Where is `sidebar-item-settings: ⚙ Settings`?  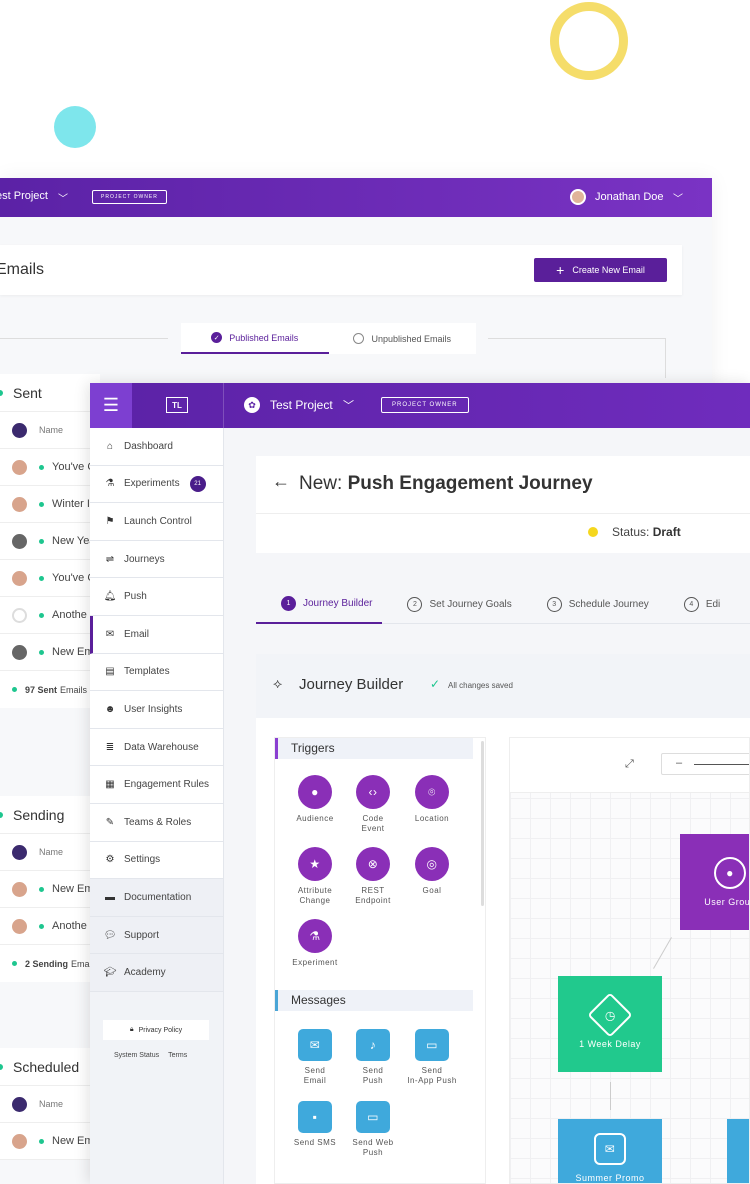
sidebar-item-settings: ⚙ Settings is located at coordinates (156, 860).